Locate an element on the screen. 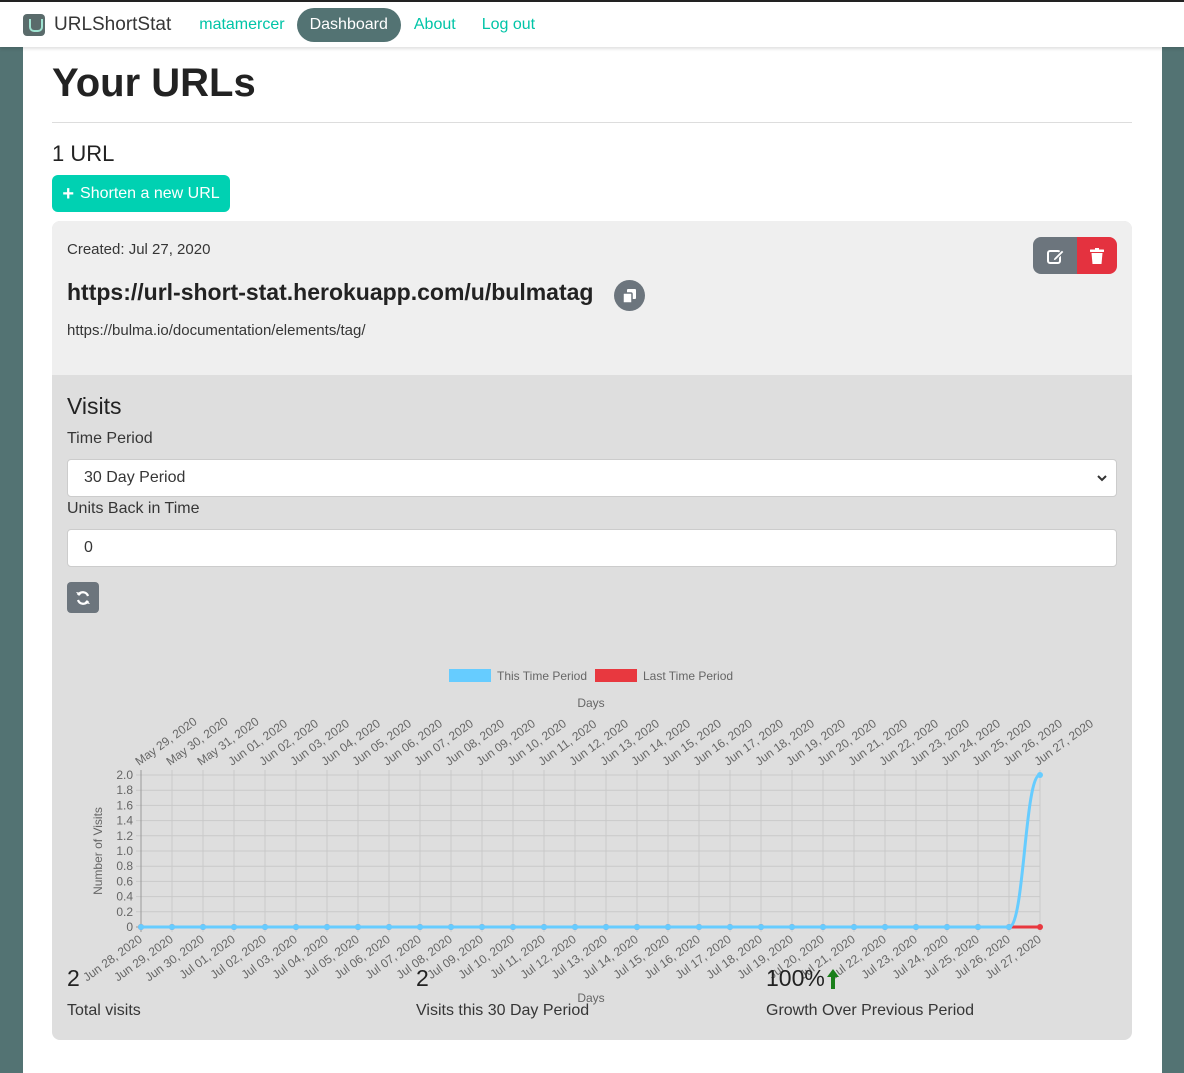 The width and height of the screenshot is (1184, 1073). x-tick-label-bottom: Jul 14, 2020 is located at coordinates (610, 957).